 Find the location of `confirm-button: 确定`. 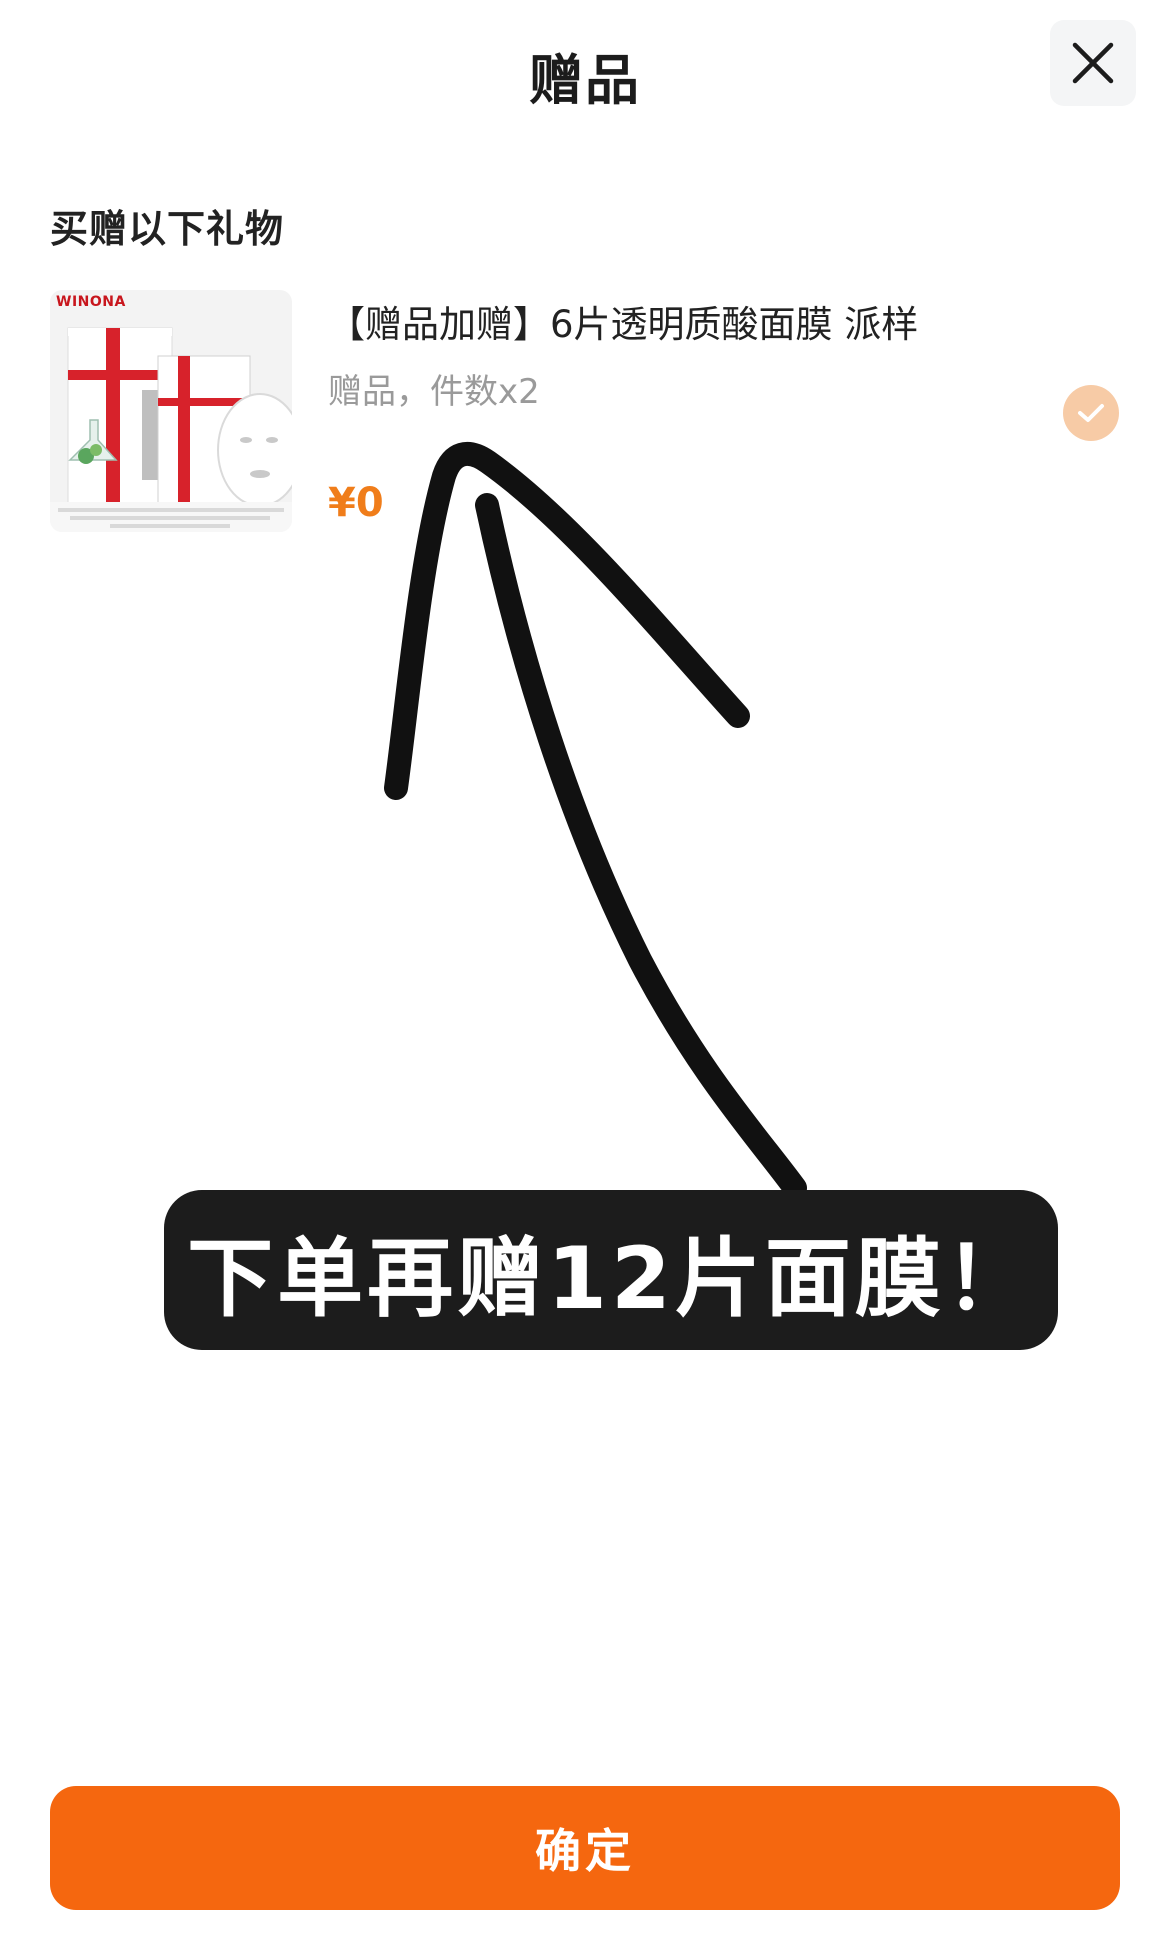

confirm-button: 确定 is located at coordinates (585, 1848).